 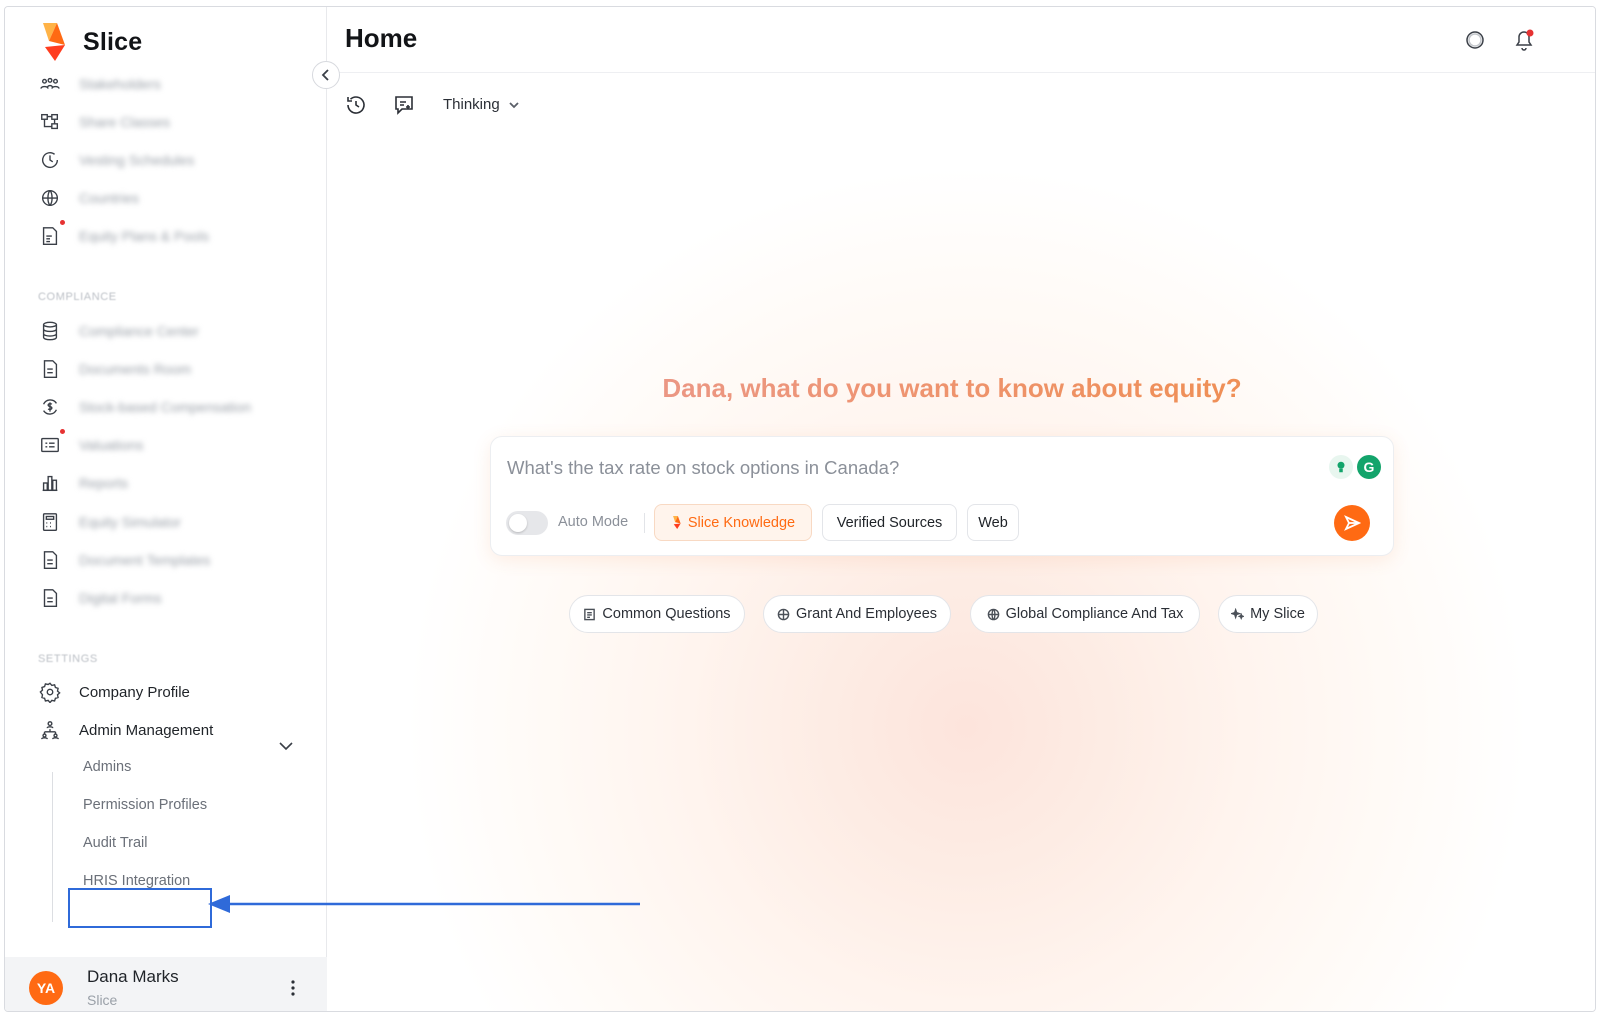 I want to click on suggestion-common-questions: Common Questions, so click(x=657, y=614).